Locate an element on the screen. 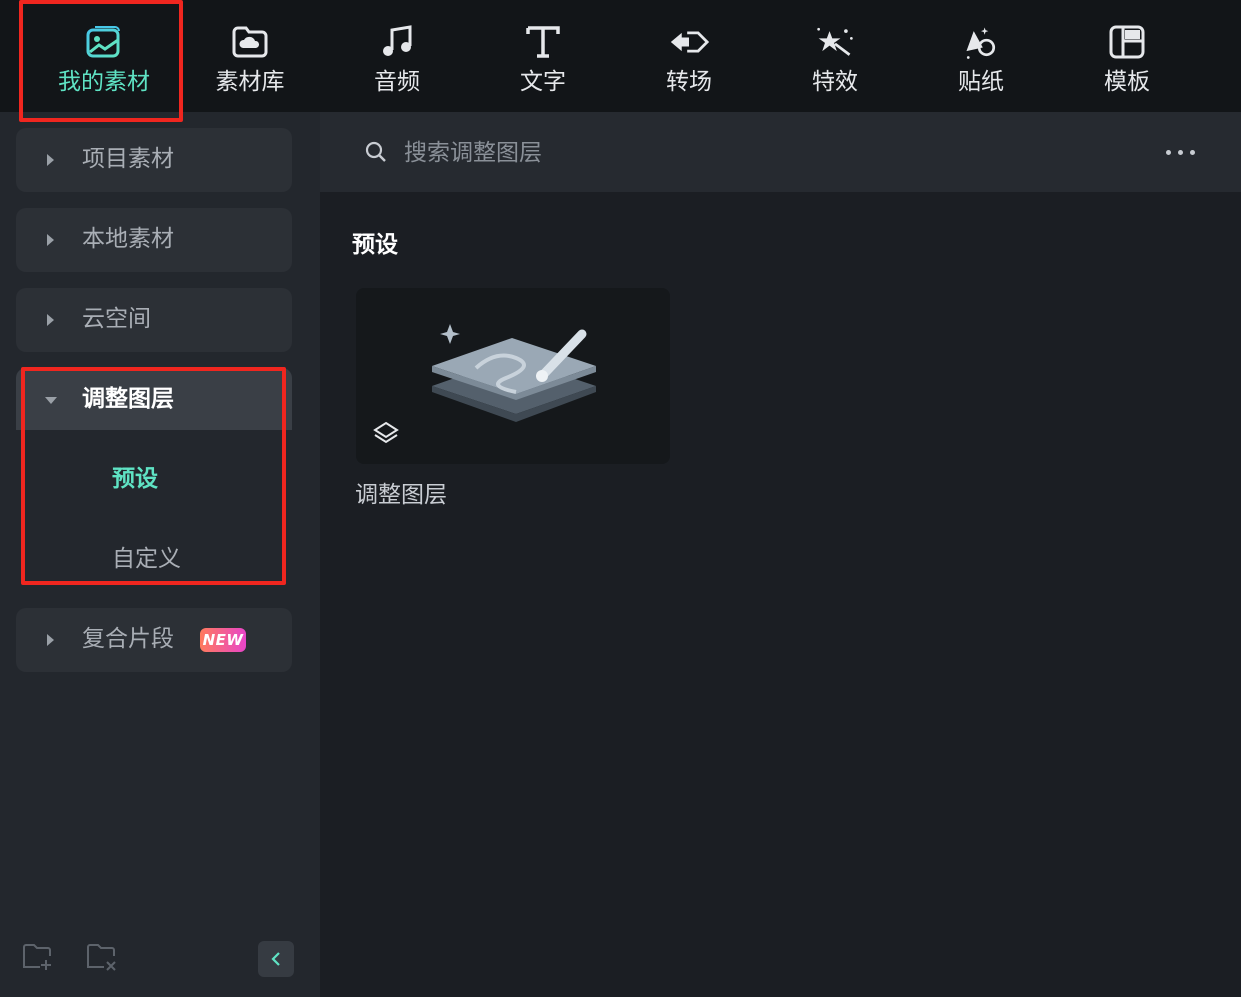 This screenshot has height=997, width=1241. tab-transition: 转场 is located at coordinates (689, 56).